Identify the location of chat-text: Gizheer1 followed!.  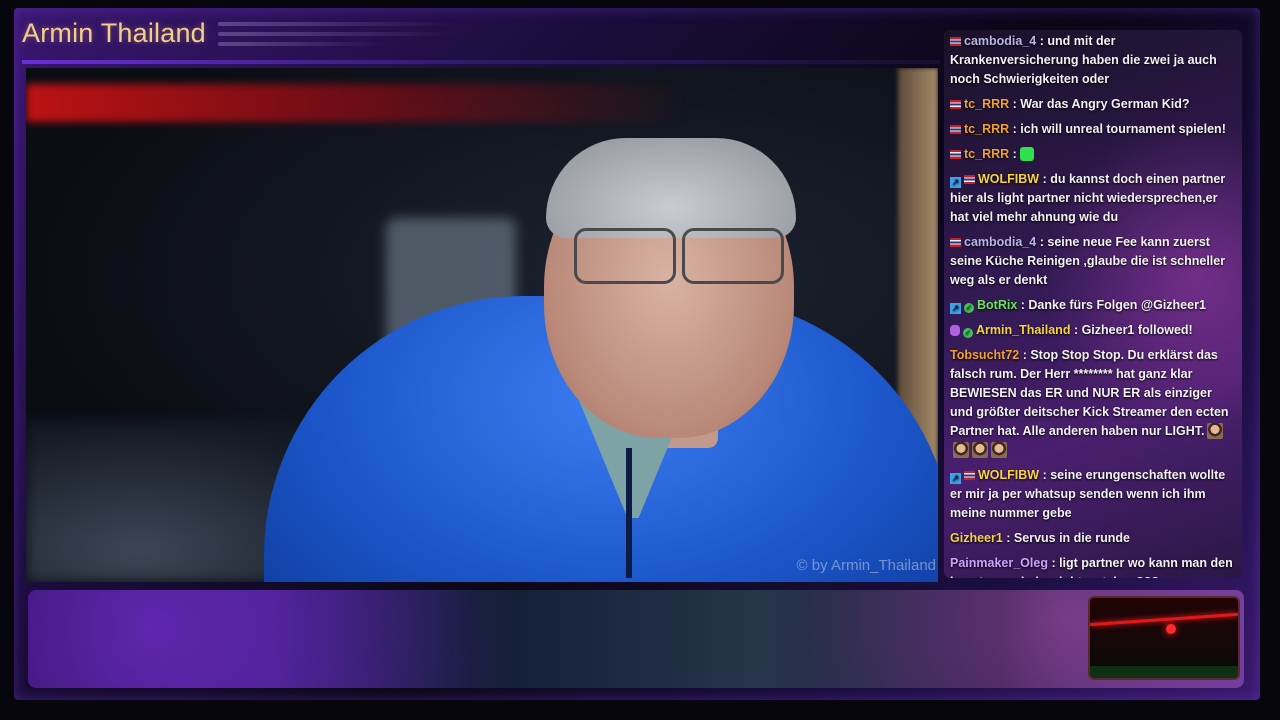
(1137, 330).